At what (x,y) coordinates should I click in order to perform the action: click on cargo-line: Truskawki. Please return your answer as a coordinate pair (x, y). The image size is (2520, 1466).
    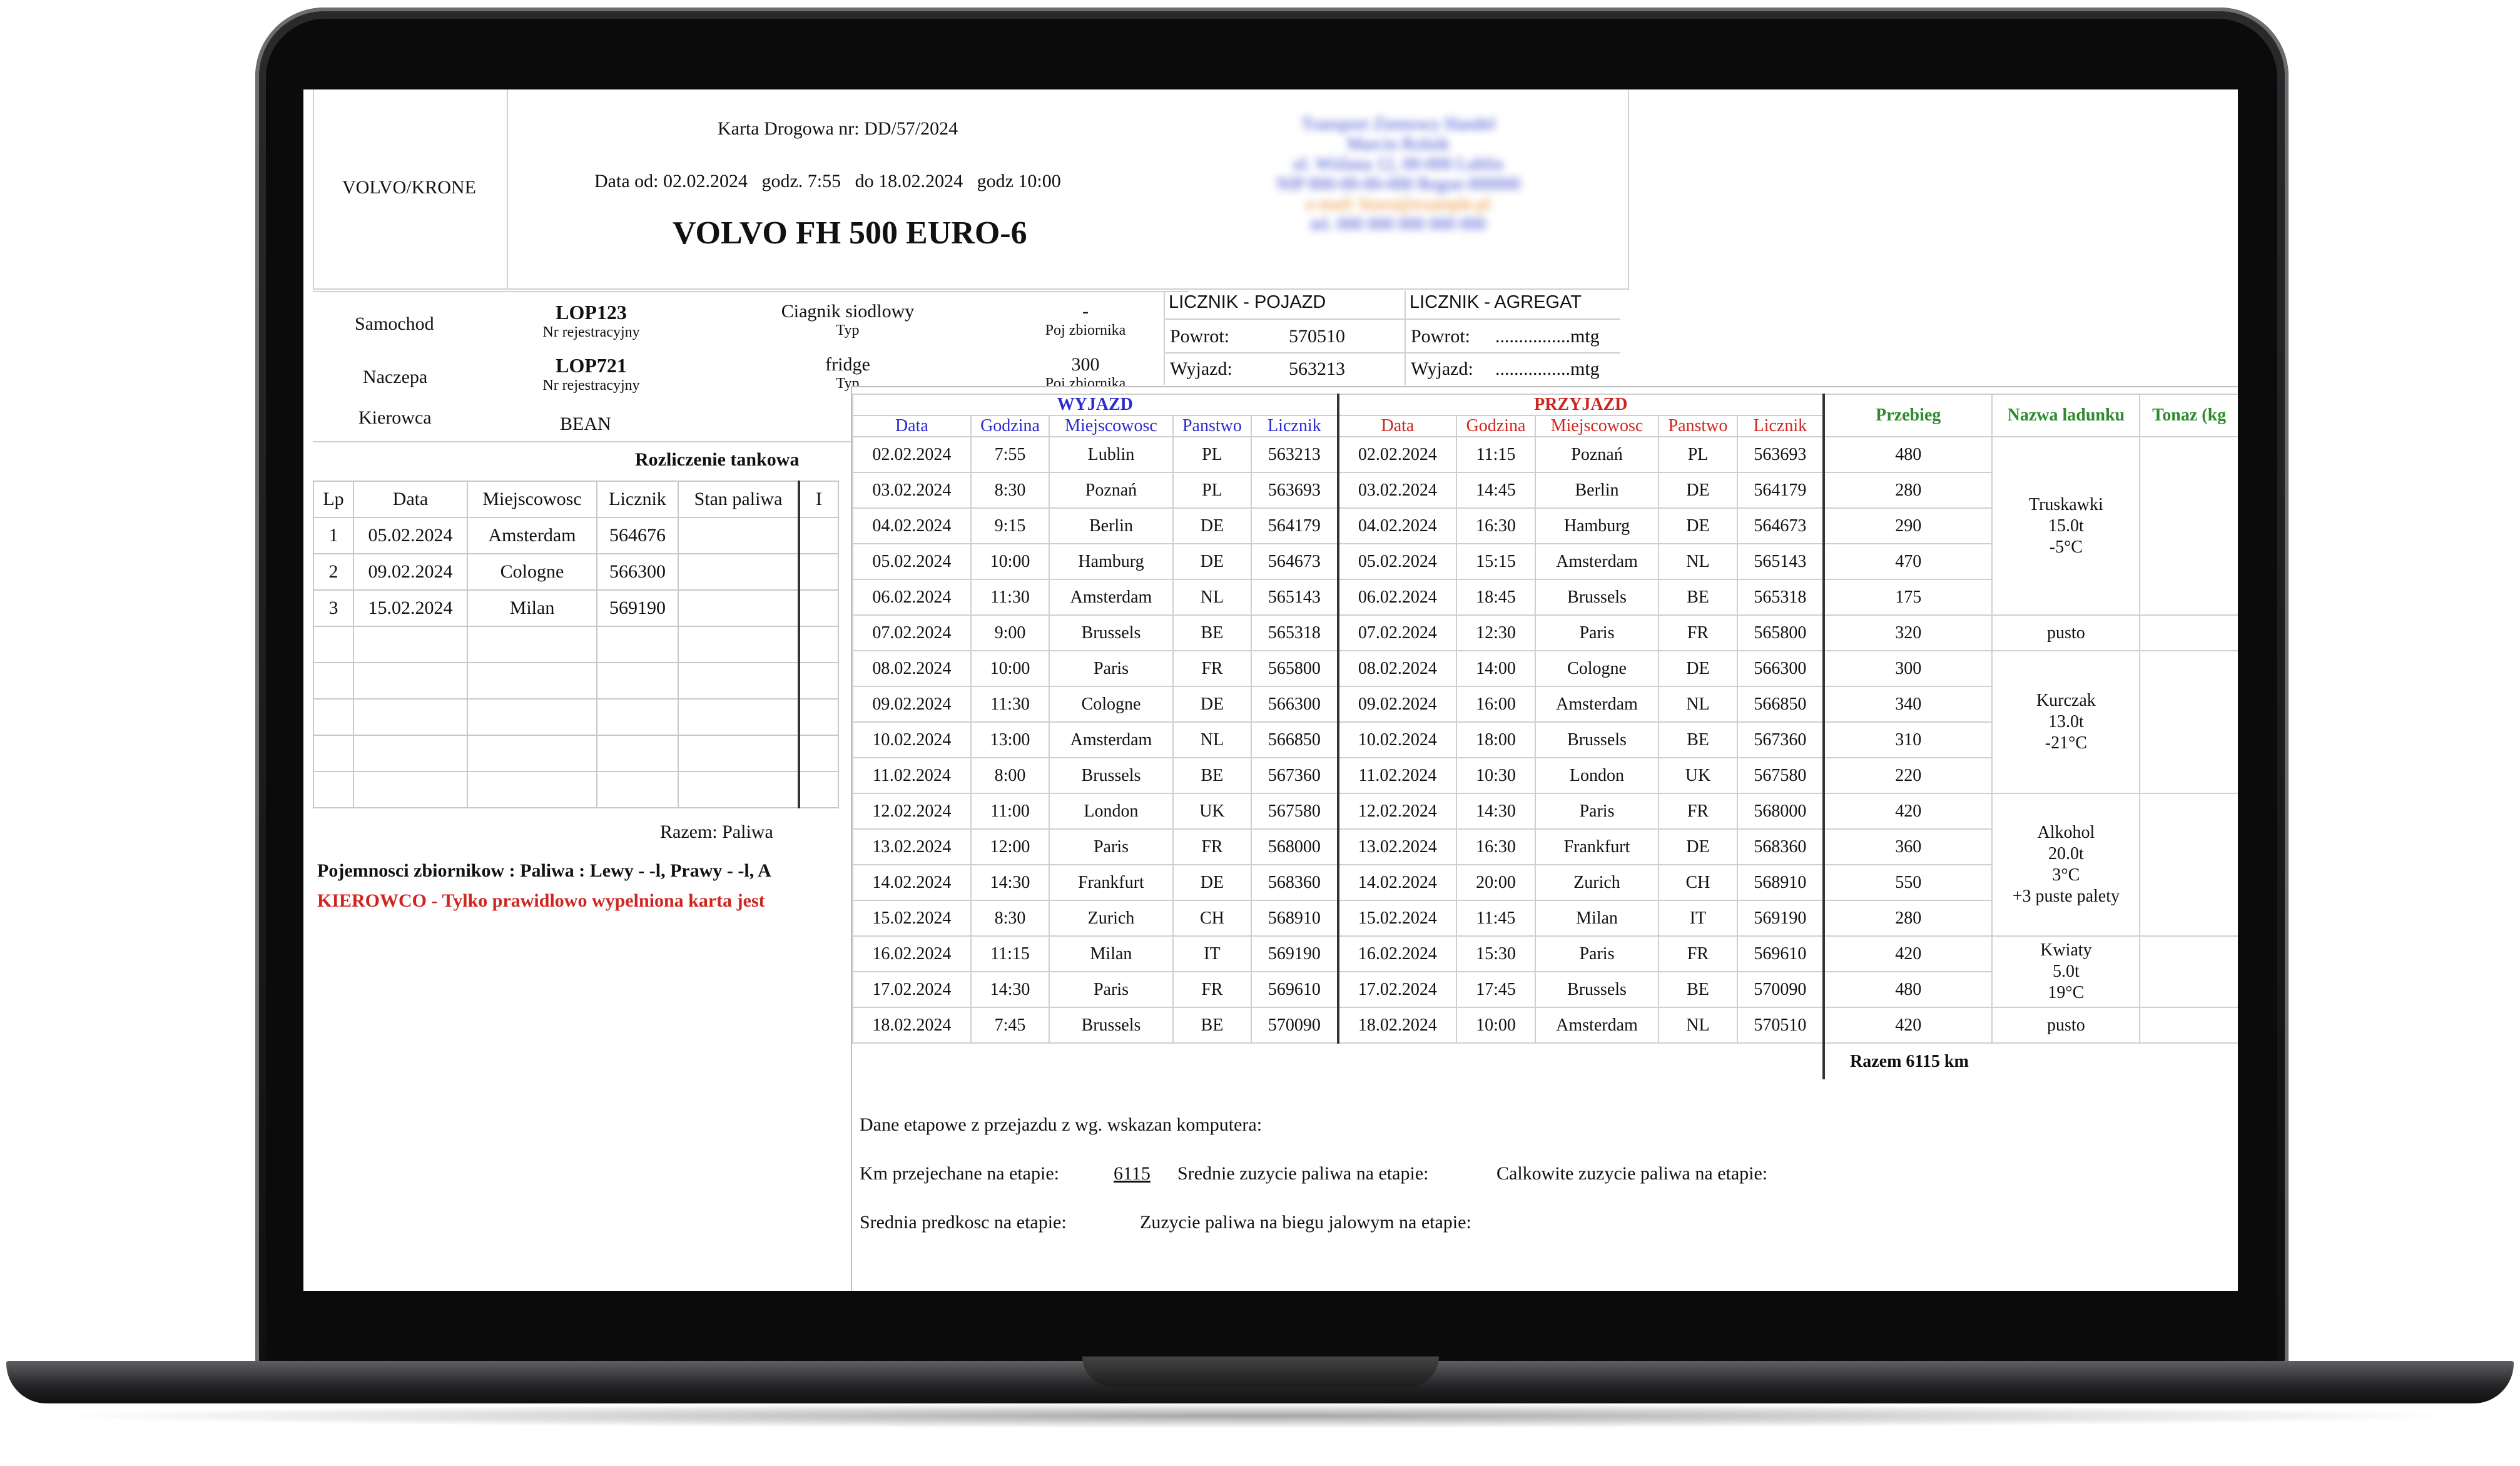
    Looking at the image, I should click on (2065, 504).